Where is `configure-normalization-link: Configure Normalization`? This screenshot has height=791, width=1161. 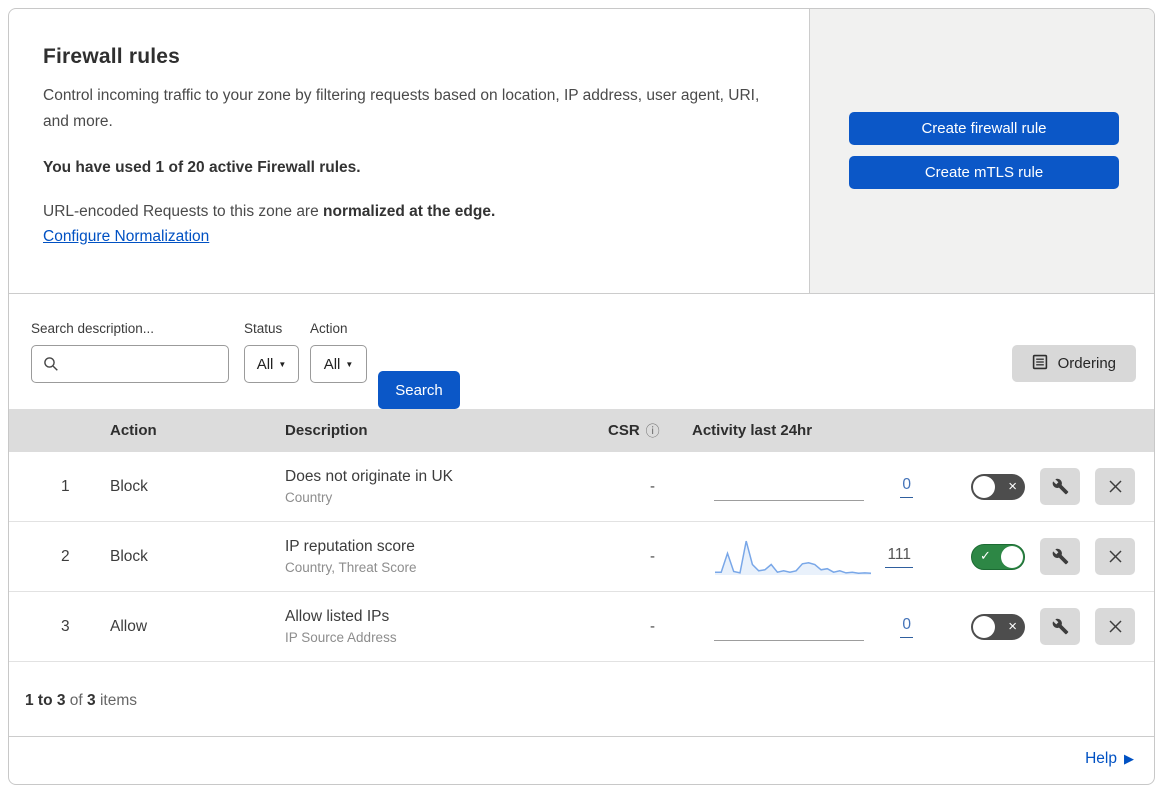 configure-normalization-link: Configure Normalization is located at coordinates (126, 237).